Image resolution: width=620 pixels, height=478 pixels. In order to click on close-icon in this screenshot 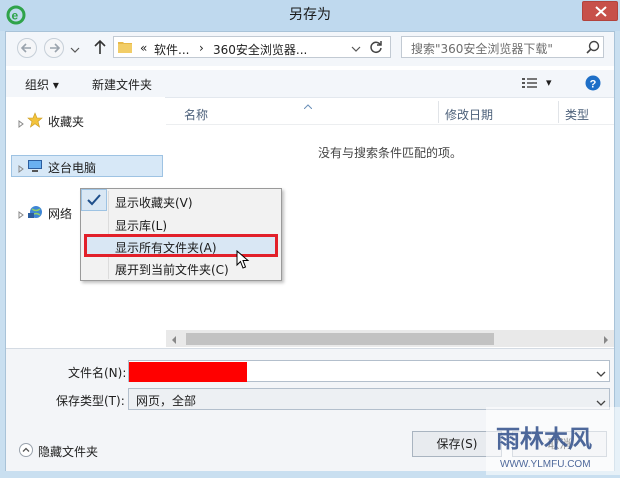, I will do `click(601, 11)`.